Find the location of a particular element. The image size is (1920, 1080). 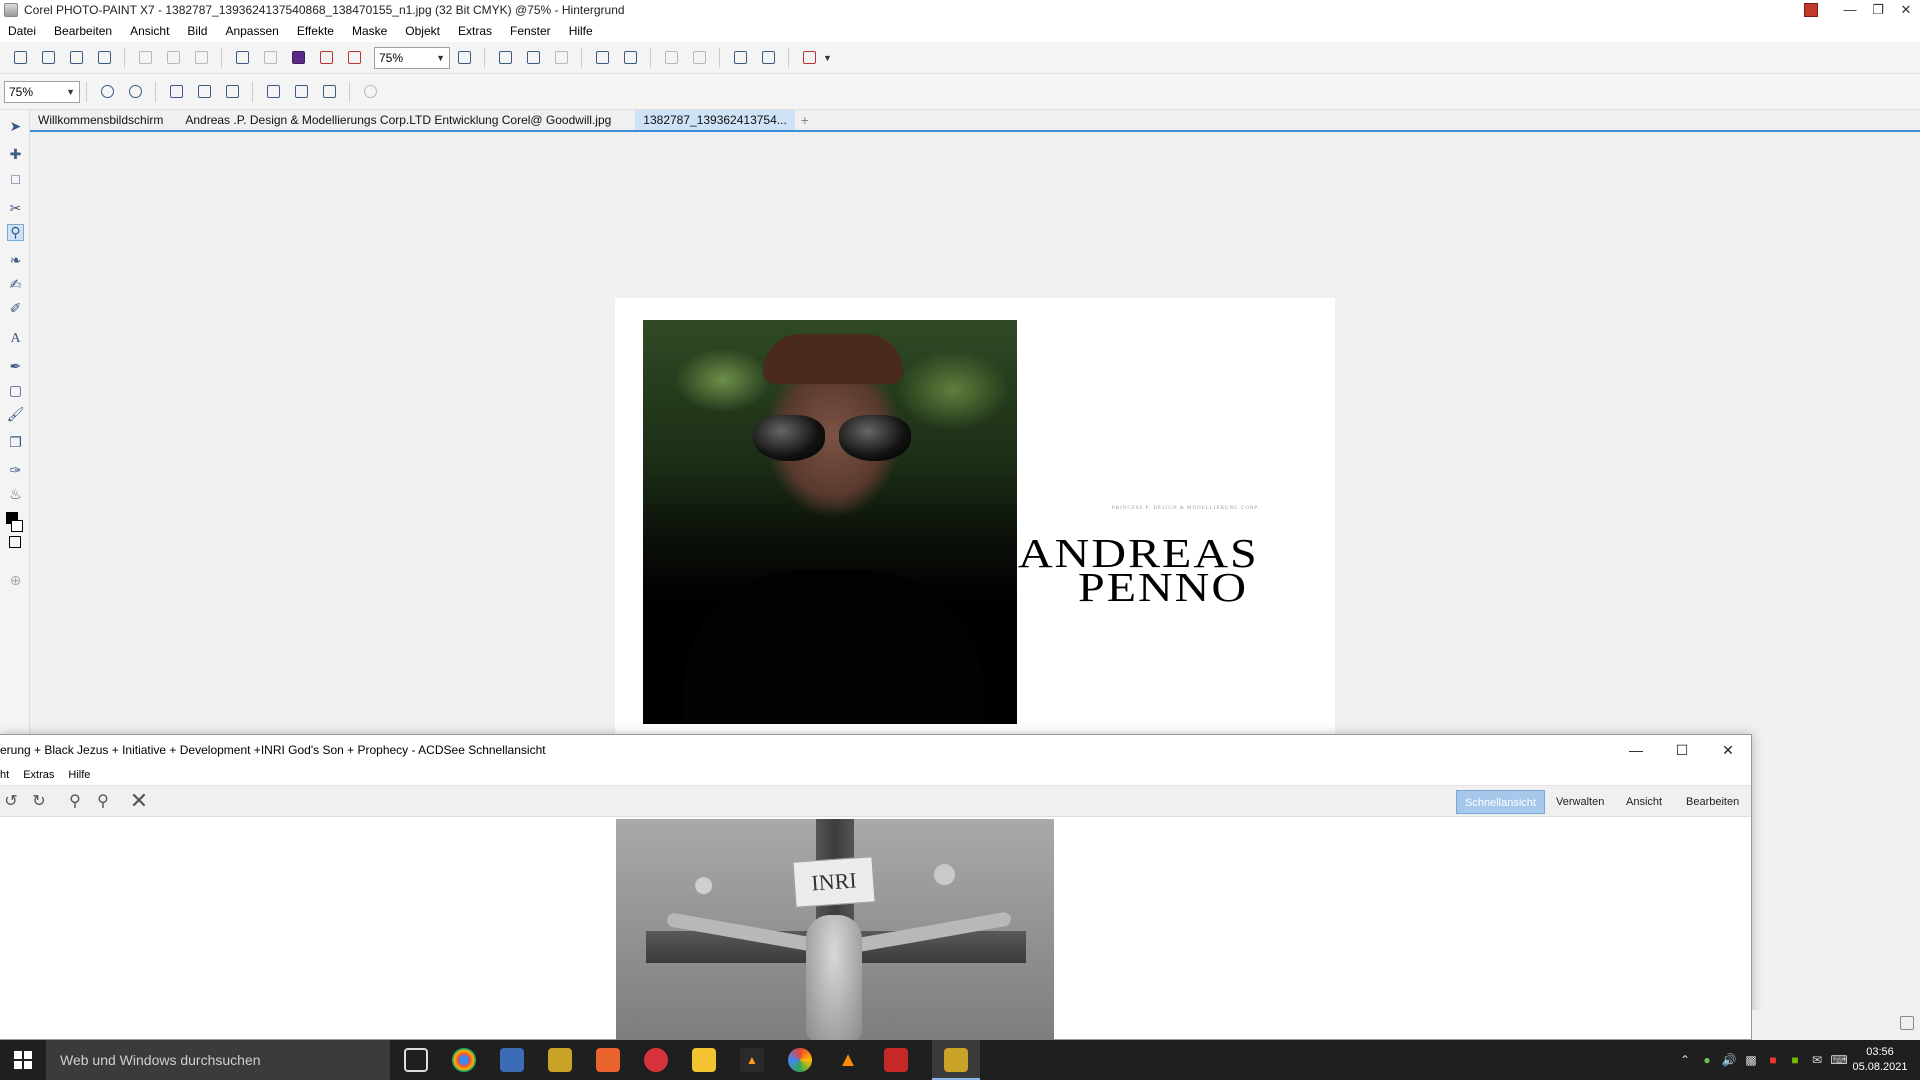

delete-icon: ✕ is located at coordinates (139, 800).